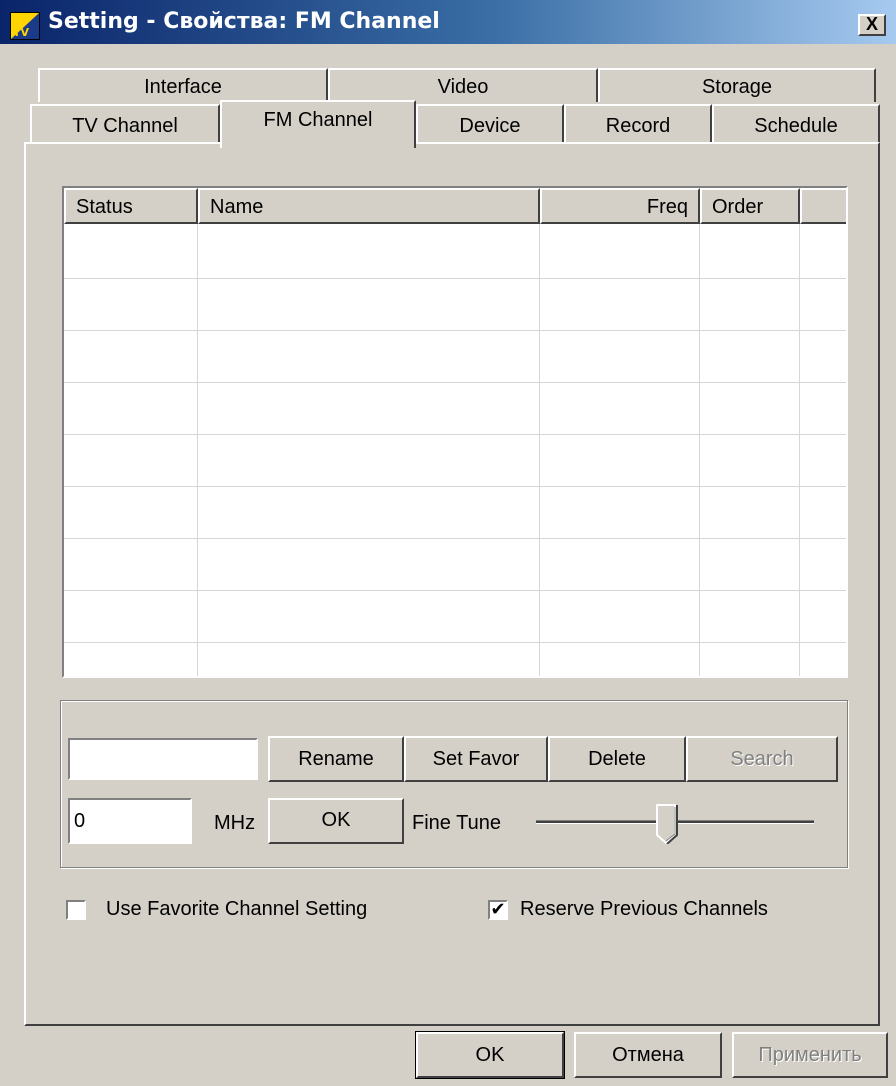 Image resolution: width=896 pixels, height=1086 pixels. I want to click on tab-fm-channel: FM Channel, so click(318, 124).